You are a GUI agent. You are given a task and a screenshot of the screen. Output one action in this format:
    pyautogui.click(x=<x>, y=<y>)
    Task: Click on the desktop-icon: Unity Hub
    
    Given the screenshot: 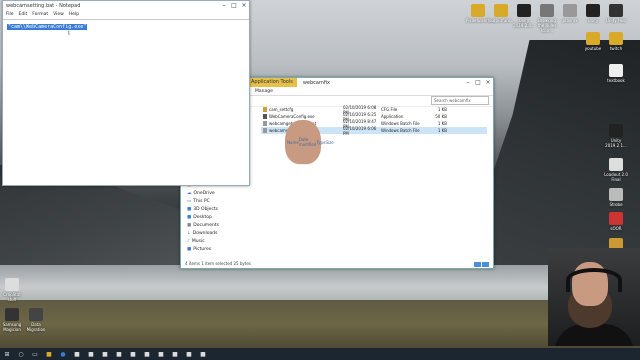 What is the action you would take?
    pyautogui.click(x=616, y=13)
    